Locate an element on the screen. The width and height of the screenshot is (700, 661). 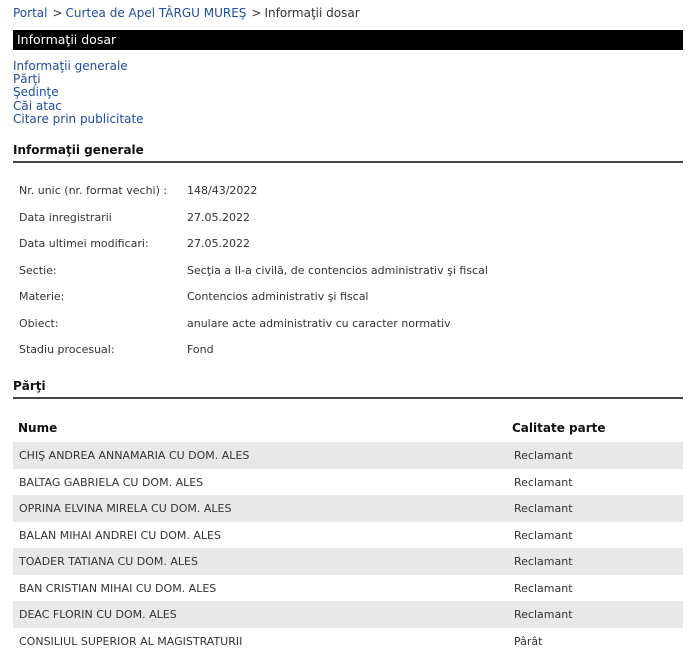
info-value: Contencios administrativ şi fiscal is located at coordinates (278, 296).